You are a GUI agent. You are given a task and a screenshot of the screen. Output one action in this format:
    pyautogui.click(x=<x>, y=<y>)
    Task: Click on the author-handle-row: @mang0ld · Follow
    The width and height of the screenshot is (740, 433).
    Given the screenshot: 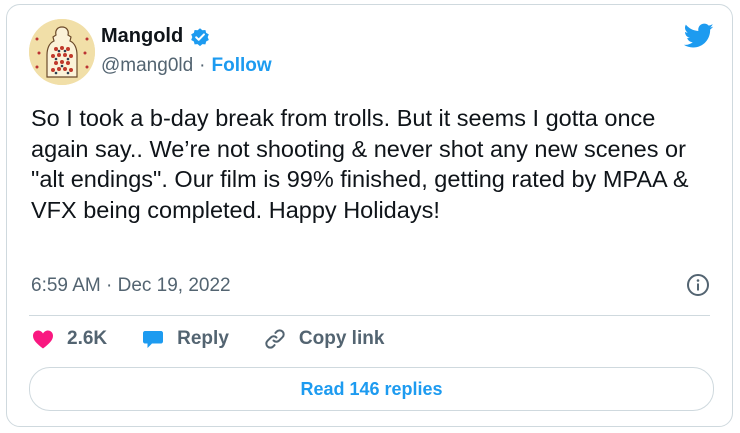 What is the action you would take?
    pyautogui.click(x=186, y=66)
    